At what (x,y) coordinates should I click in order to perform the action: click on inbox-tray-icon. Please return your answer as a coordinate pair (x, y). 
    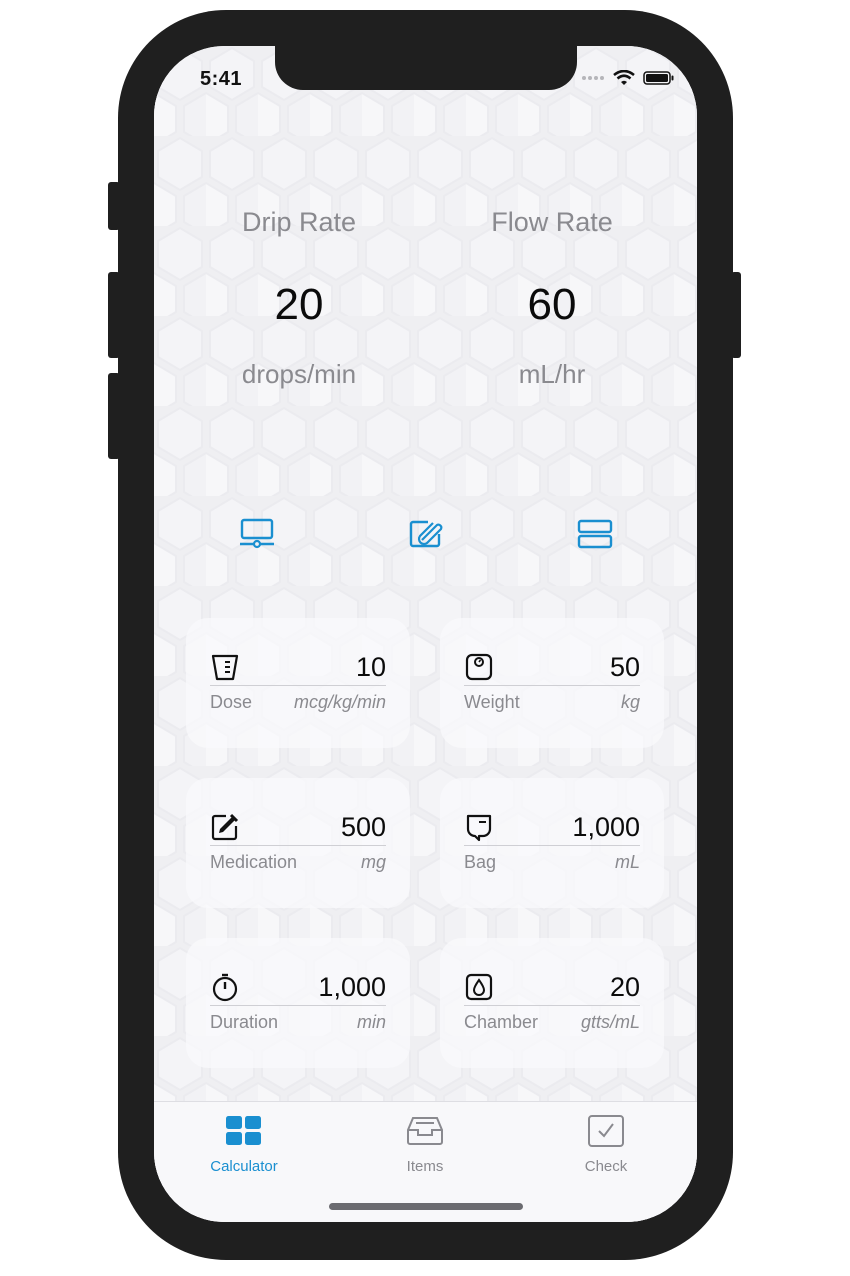
    Looking at the image, I should click on (425, 1131).